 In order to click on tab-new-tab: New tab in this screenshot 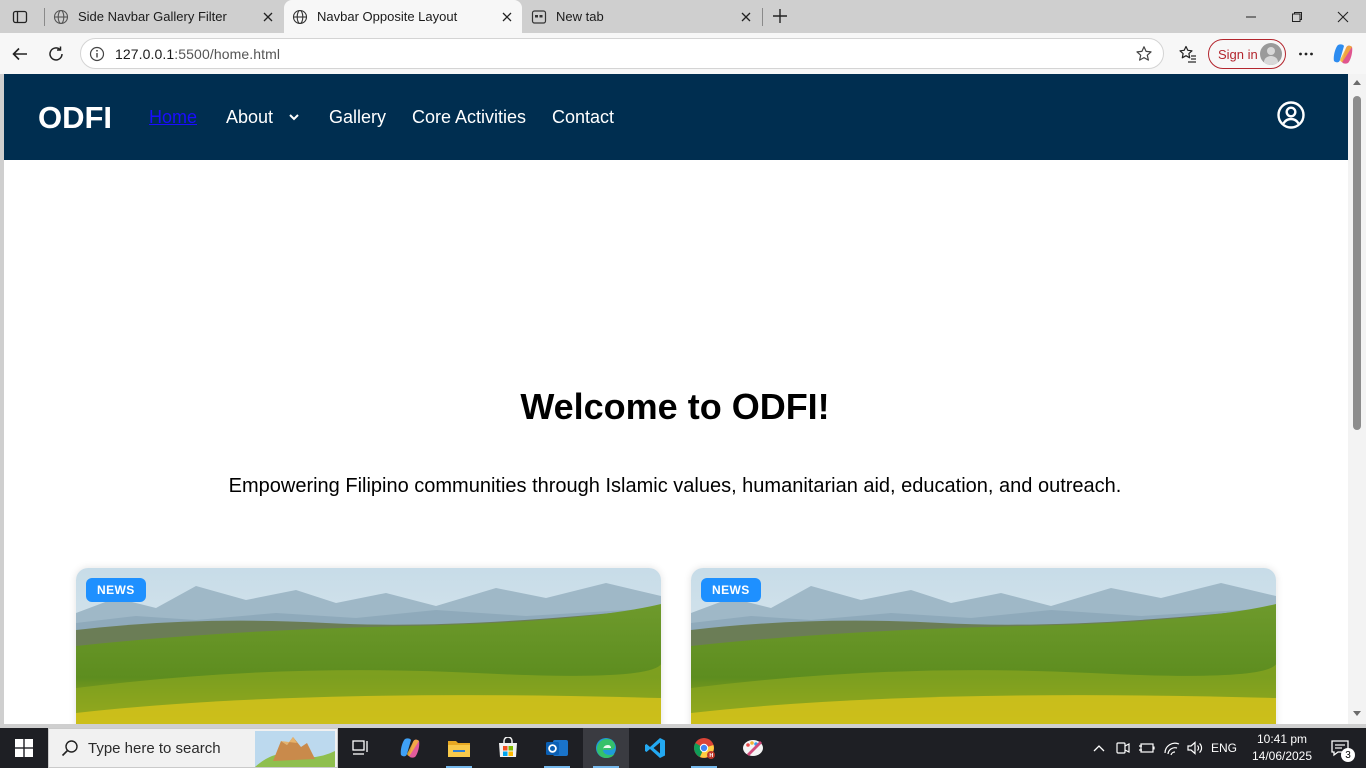, I will do `click(642, 16)`.